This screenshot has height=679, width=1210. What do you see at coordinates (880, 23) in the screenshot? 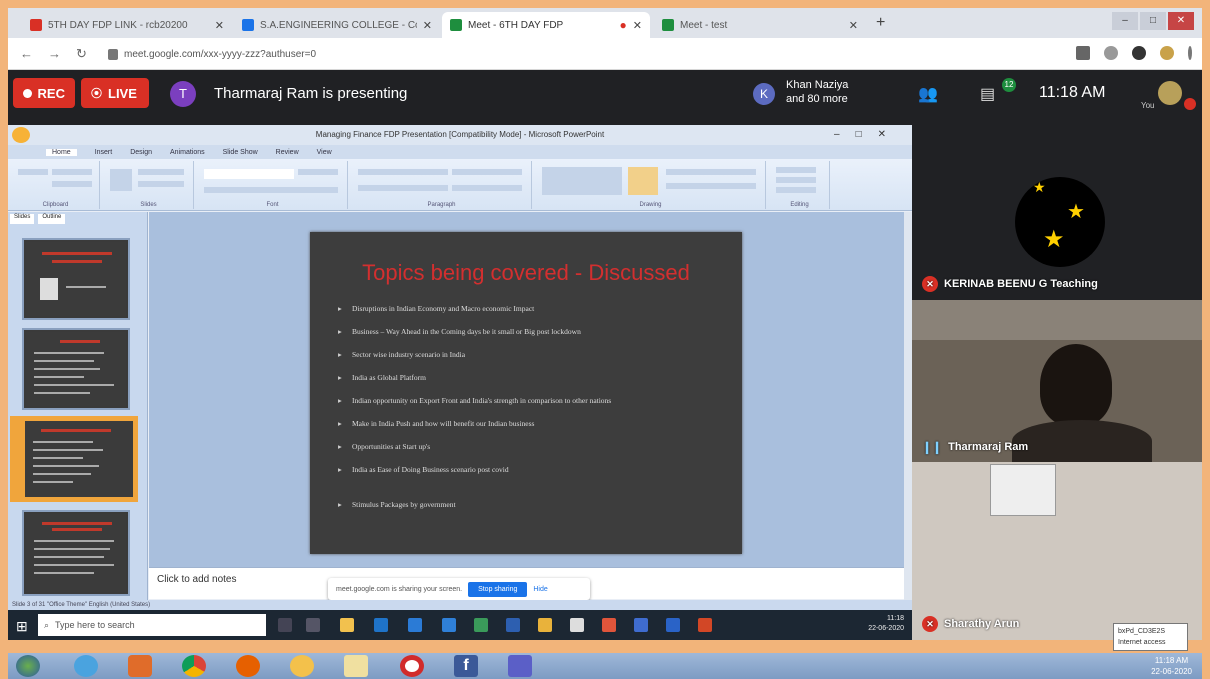
I see `new-tab-button: +` at bounding box center [880, 23].